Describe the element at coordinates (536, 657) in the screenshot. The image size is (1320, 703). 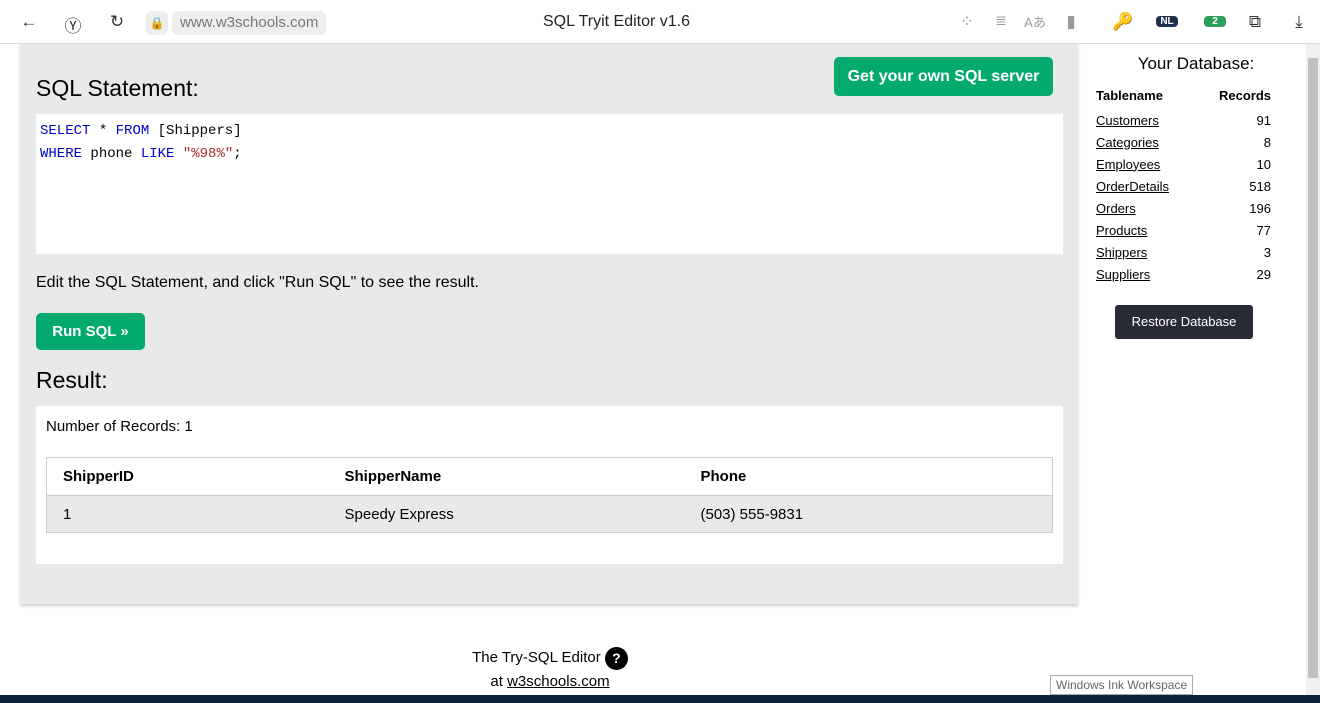
I see `footer-text: The Try-SQL Editor` at that location.